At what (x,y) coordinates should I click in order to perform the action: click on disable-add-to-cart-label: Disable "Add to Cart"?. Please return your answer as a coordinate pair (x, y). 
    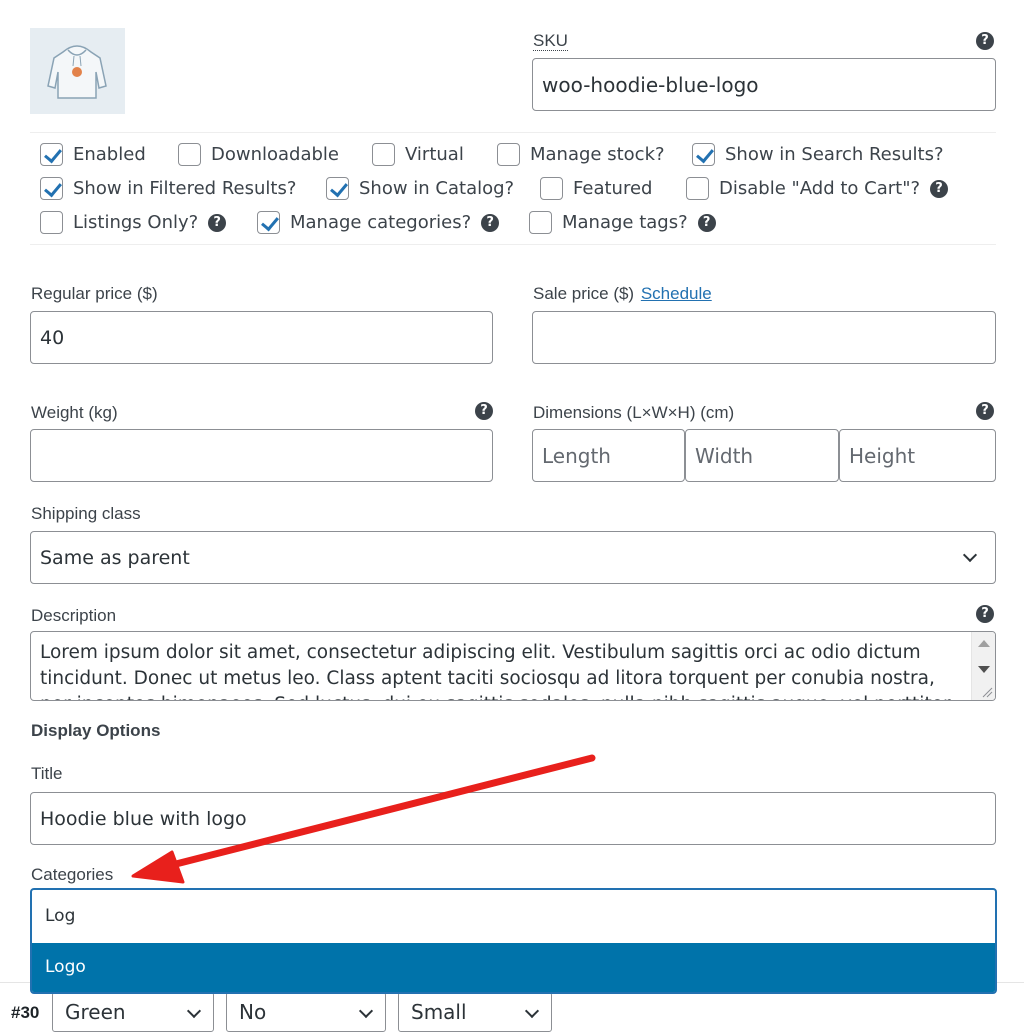
    Looking at the image, I should click on (820, 188).